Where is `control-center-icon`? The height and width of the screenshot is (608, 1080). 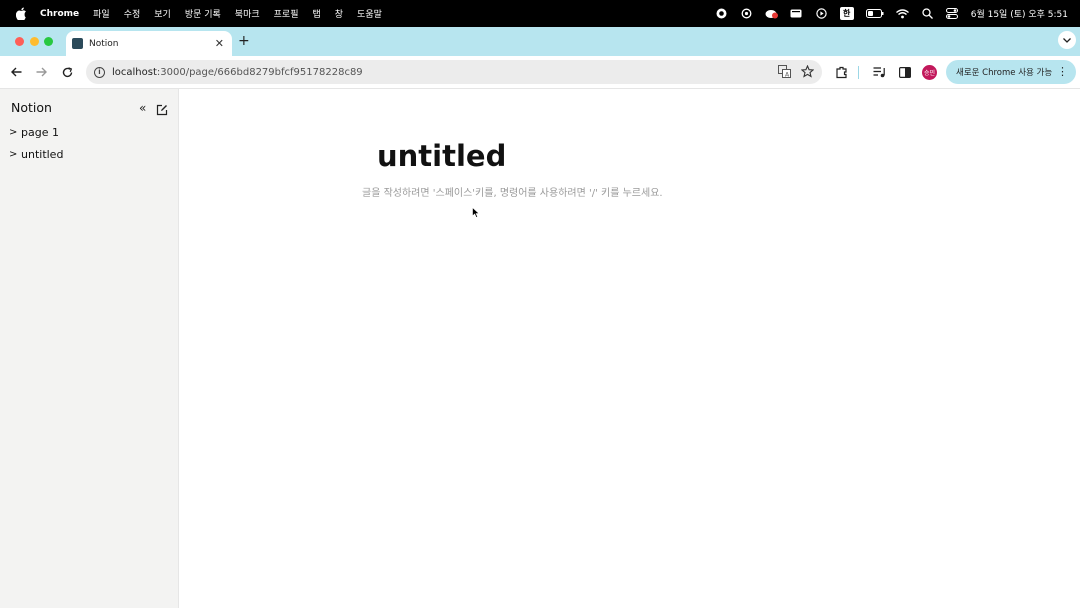 control-center-icon is located at coordinates (952, 13).